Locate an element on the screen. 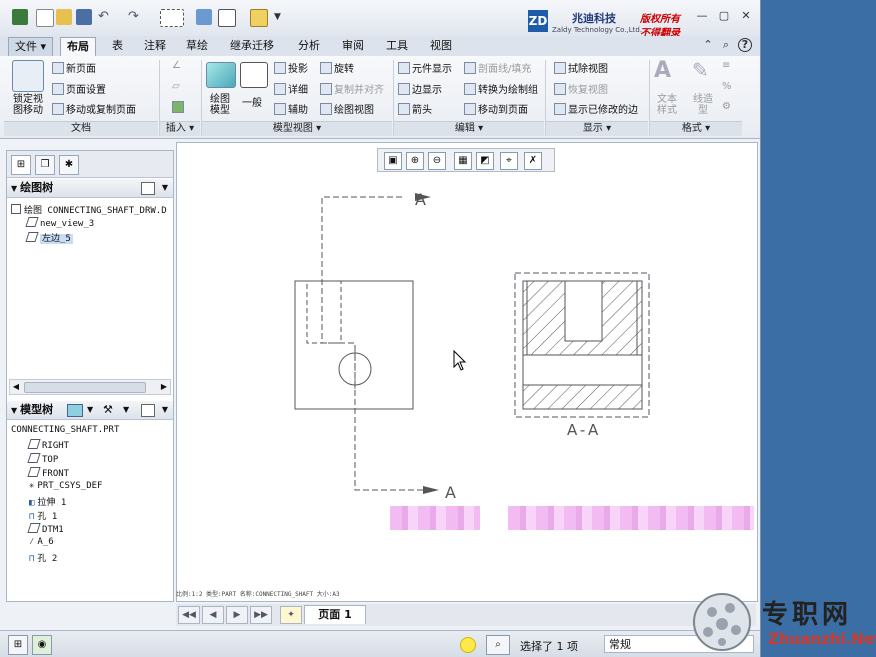 This screenshot has width=876, height=657. convert-to-draft-group-button: 转换为绘制组 is located at coordinates (501, 88).